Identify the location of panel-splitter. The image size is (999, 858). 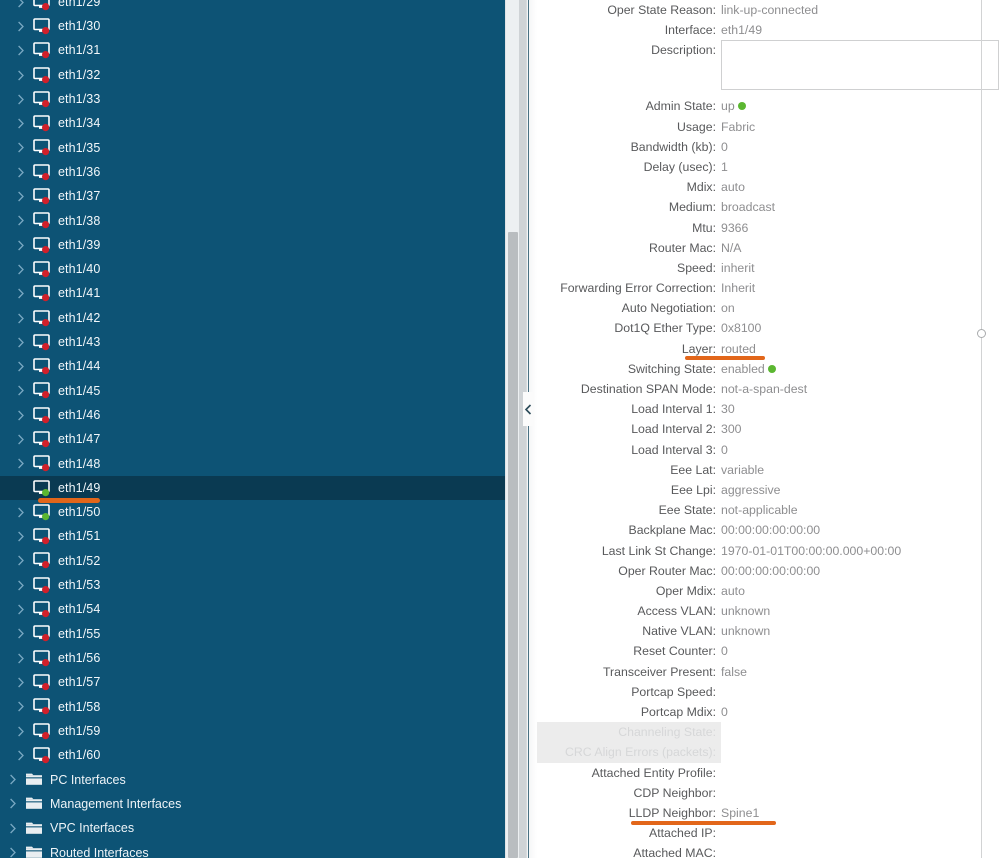
(528, 429).